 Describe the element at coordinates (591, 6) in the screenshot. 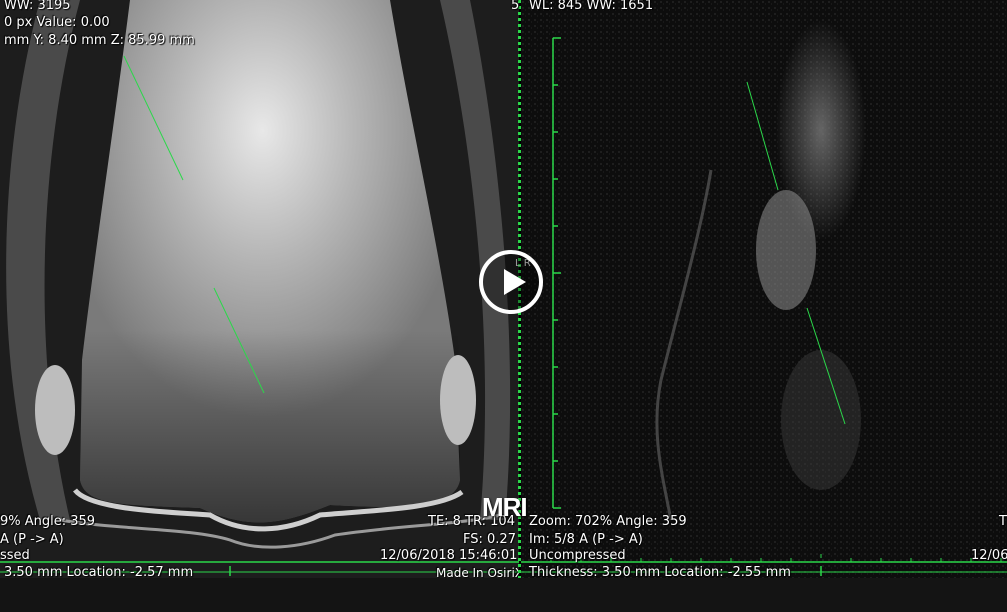

I see `wl-ww-label: WL: 845 WW: 1651` at that location.